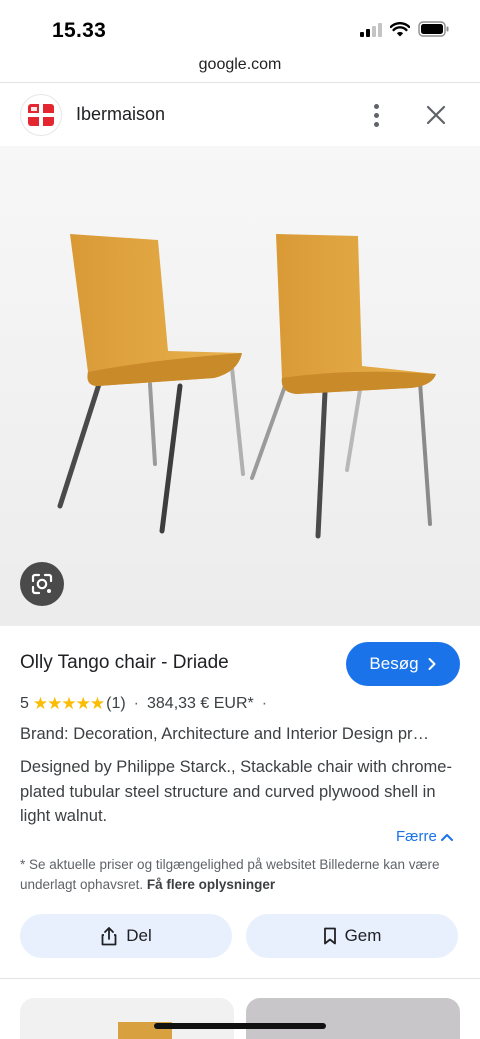  Describe the element at coordinates (416, 836) in the screenshot. I see `fewer-label: Færre` at that location.